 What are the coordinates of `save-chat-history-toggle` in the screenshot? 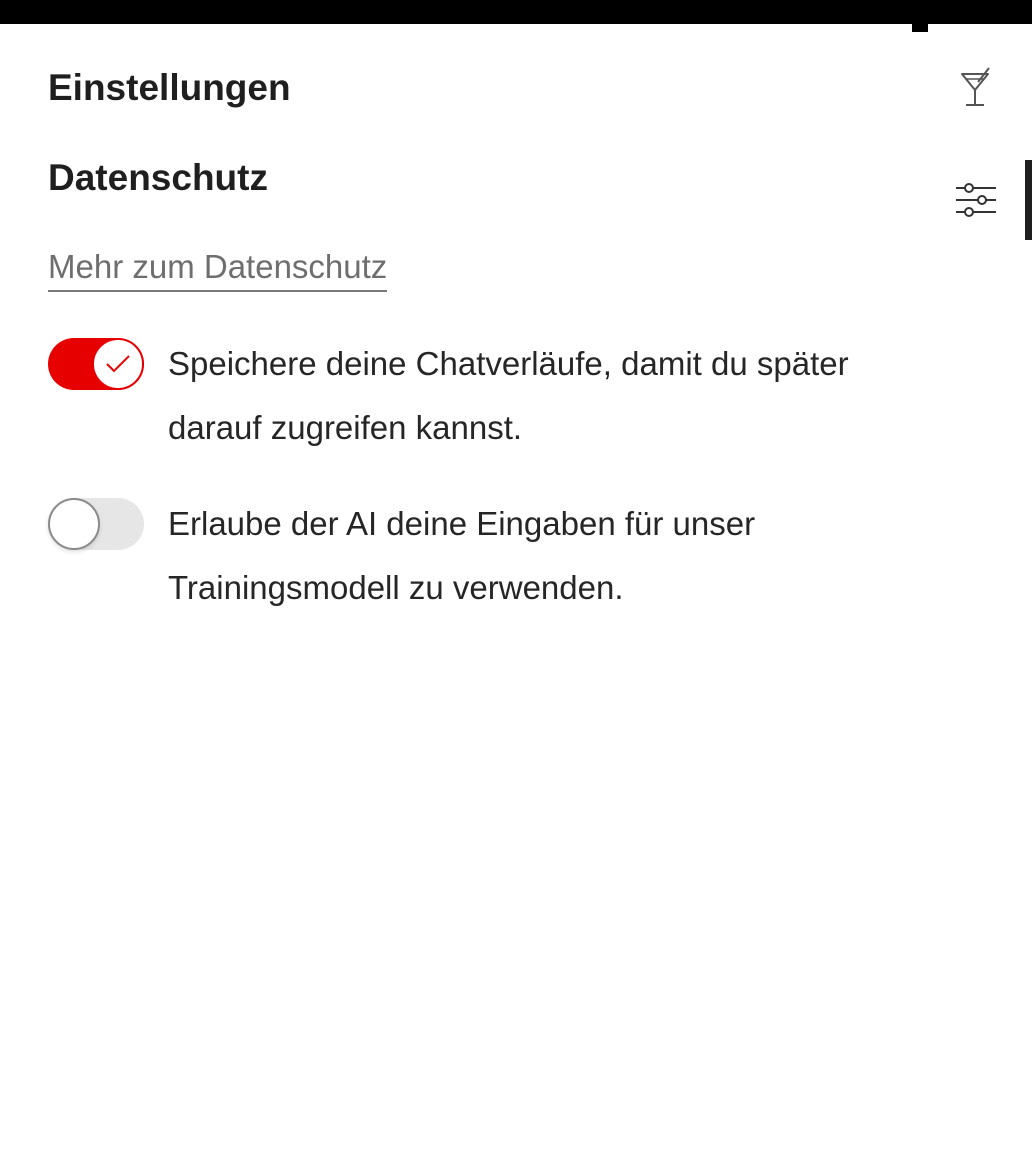 It's located at (96, 364).